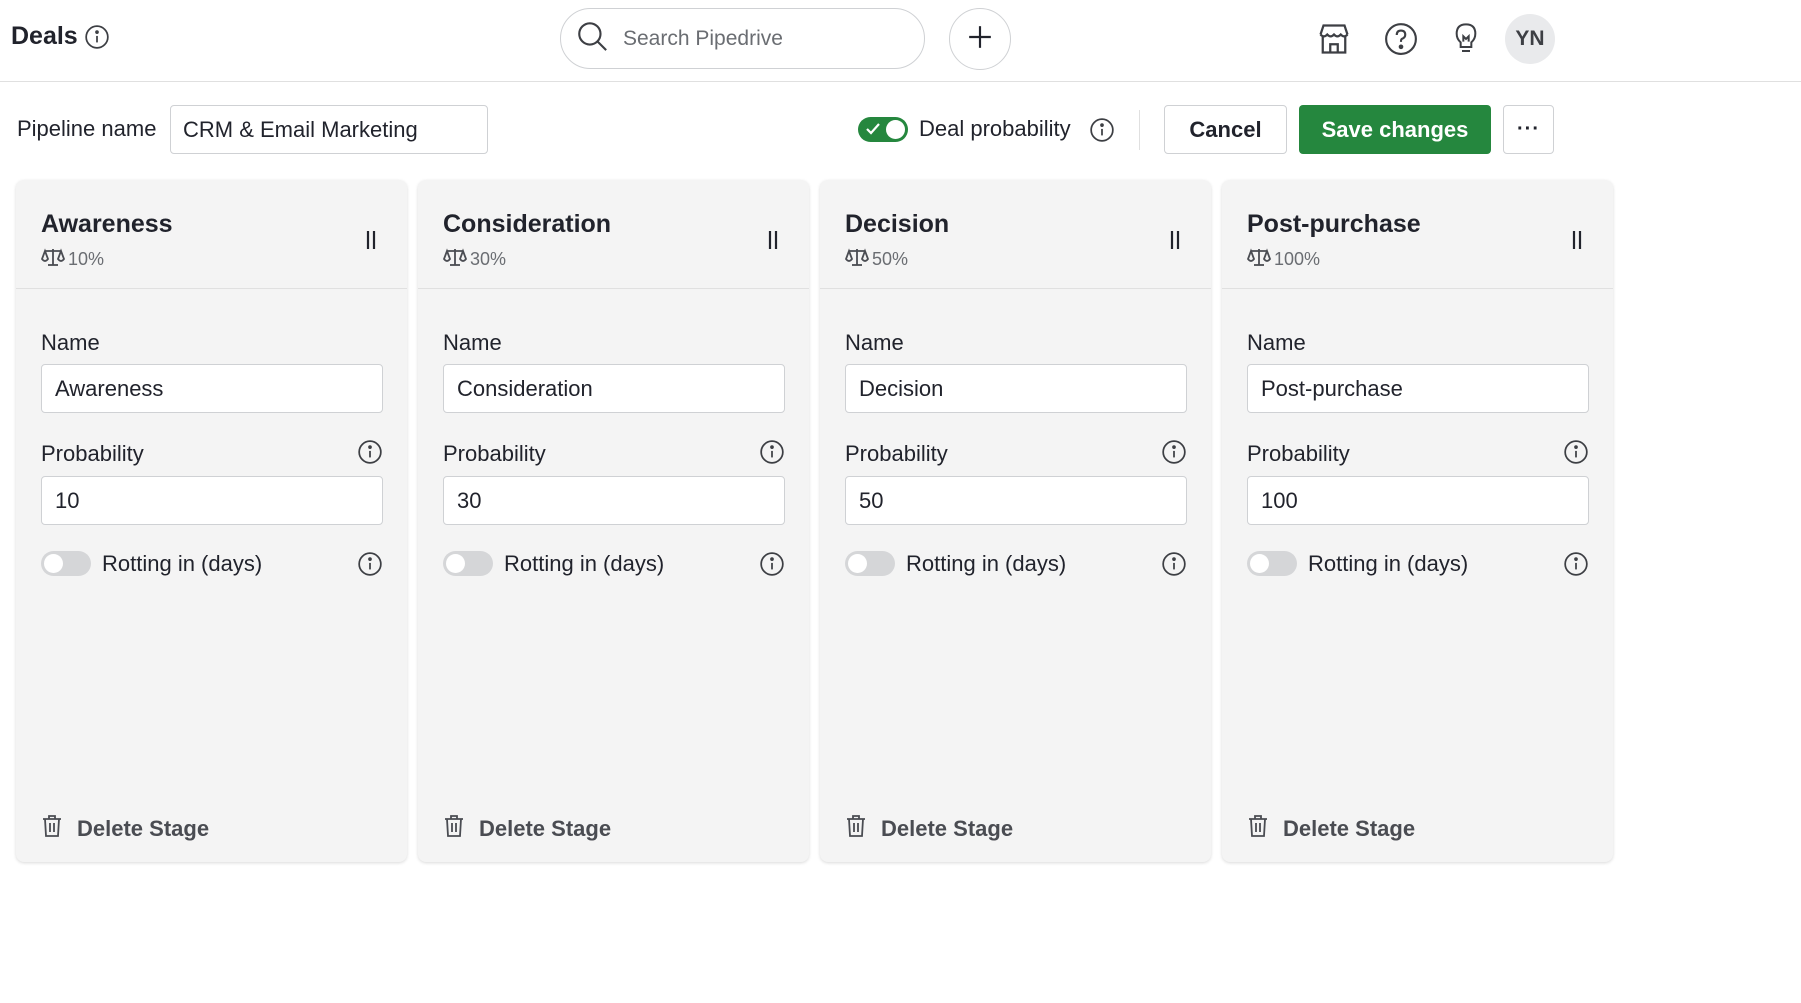  What do you see at coordinates (1401, 39) in the screenshot?
I see `help-icon` at bounding box center [1401, 39].